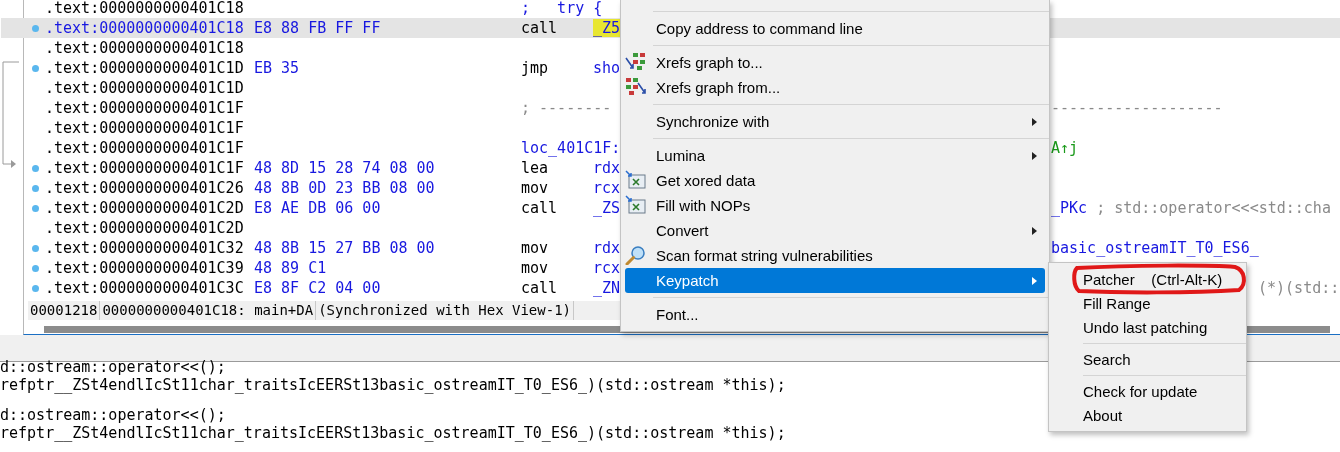 The width and height of the screenshot is (1340, 452). I want to click on address-text: .text:0000000000401C32, so click(145, 248).